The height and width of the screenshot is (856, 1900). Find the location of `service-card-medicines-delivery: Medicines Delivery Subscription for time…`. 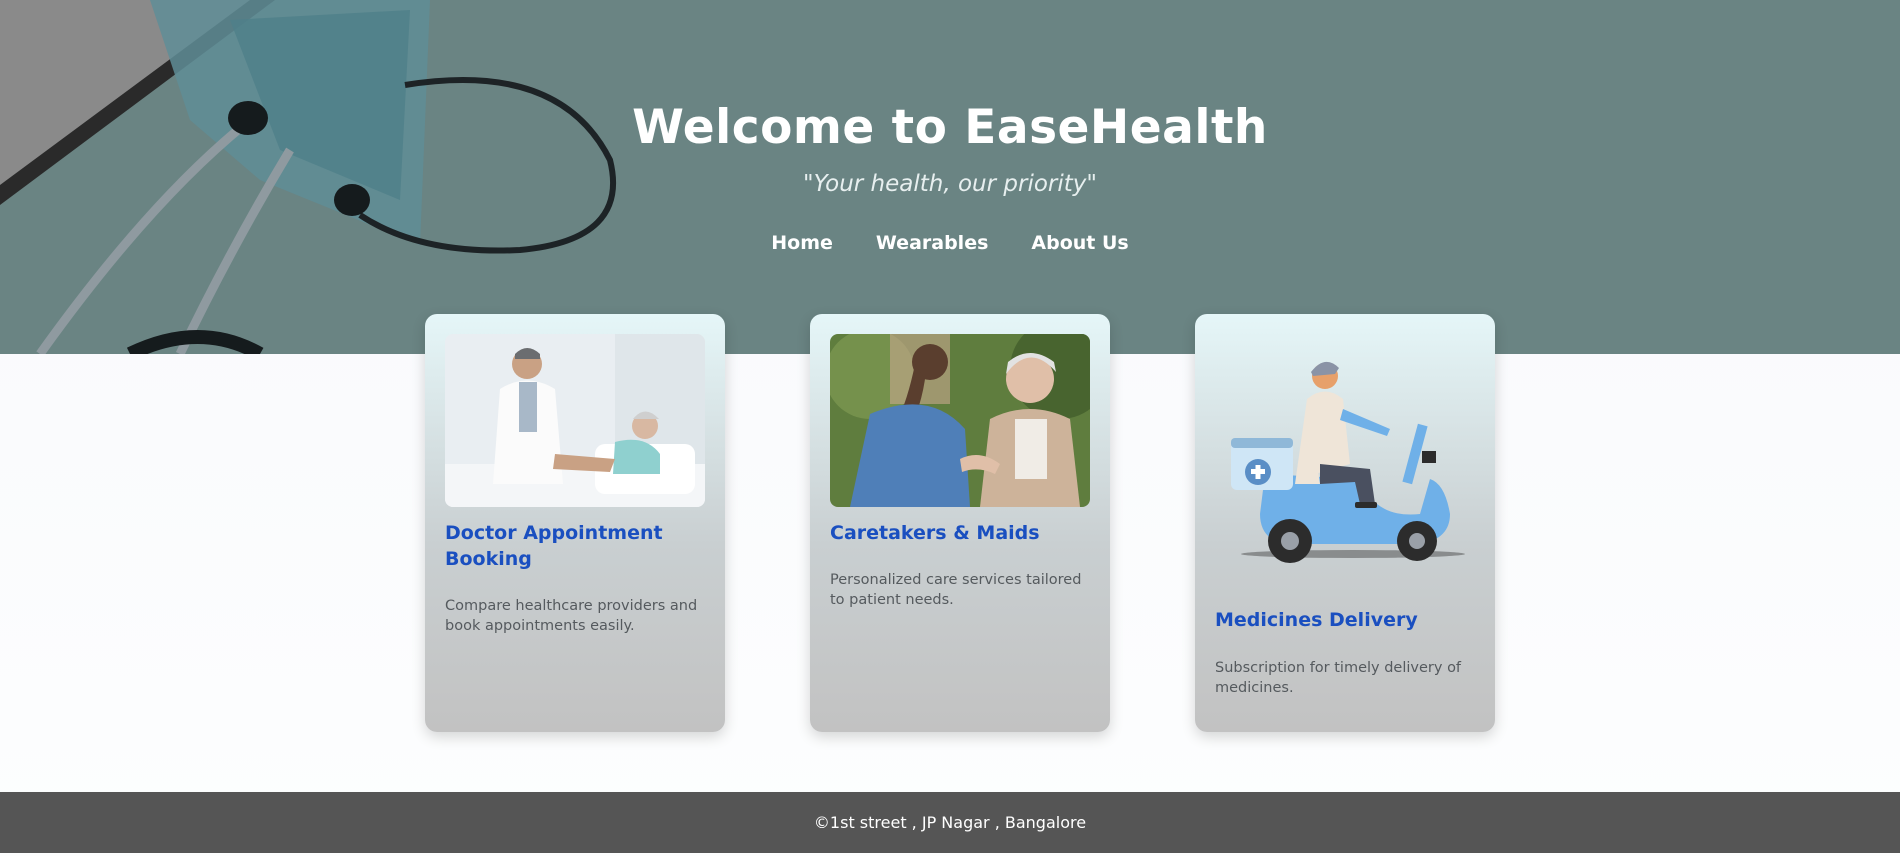

service-card-medicines-delivery: Medicines Delivery Subscription for time… is located at coordinates (1345, 523).